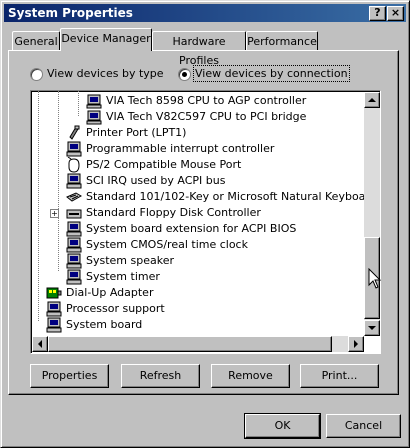 This screenshot has height=448, width=410. Describe the element at coordinates (184, 74) in the screenshot. I see `radio-button-selected-icon` at that location.